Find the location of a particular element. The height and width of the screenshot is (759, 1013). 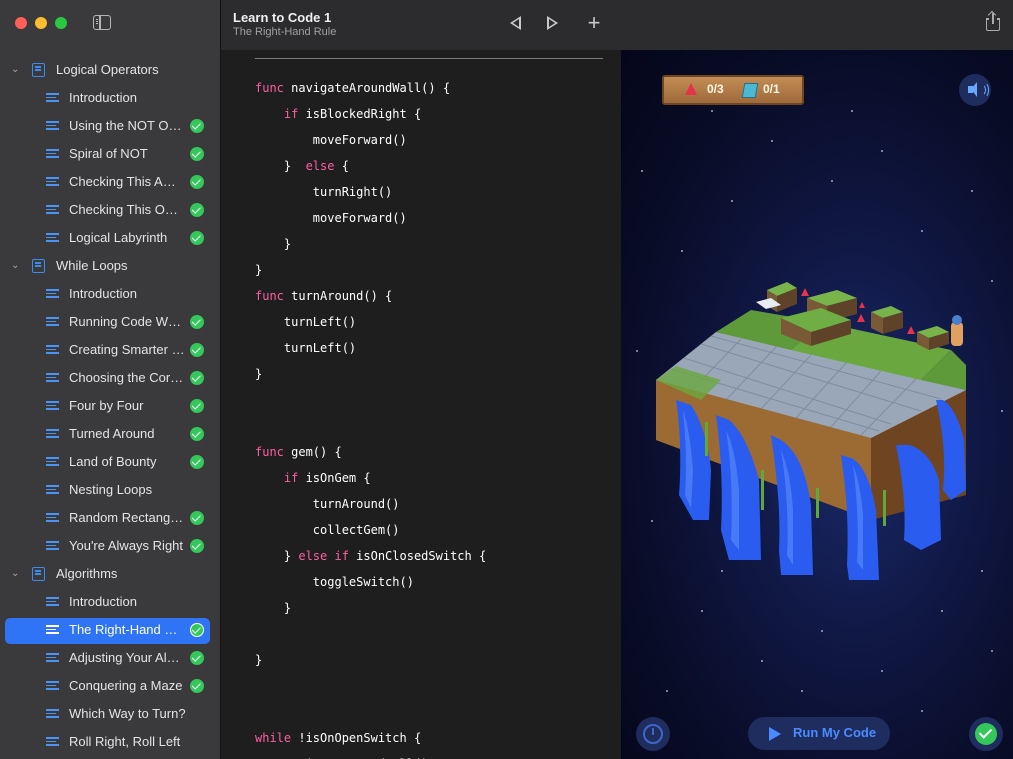

code-line: turnRight() is located at coordinates (323, 192).